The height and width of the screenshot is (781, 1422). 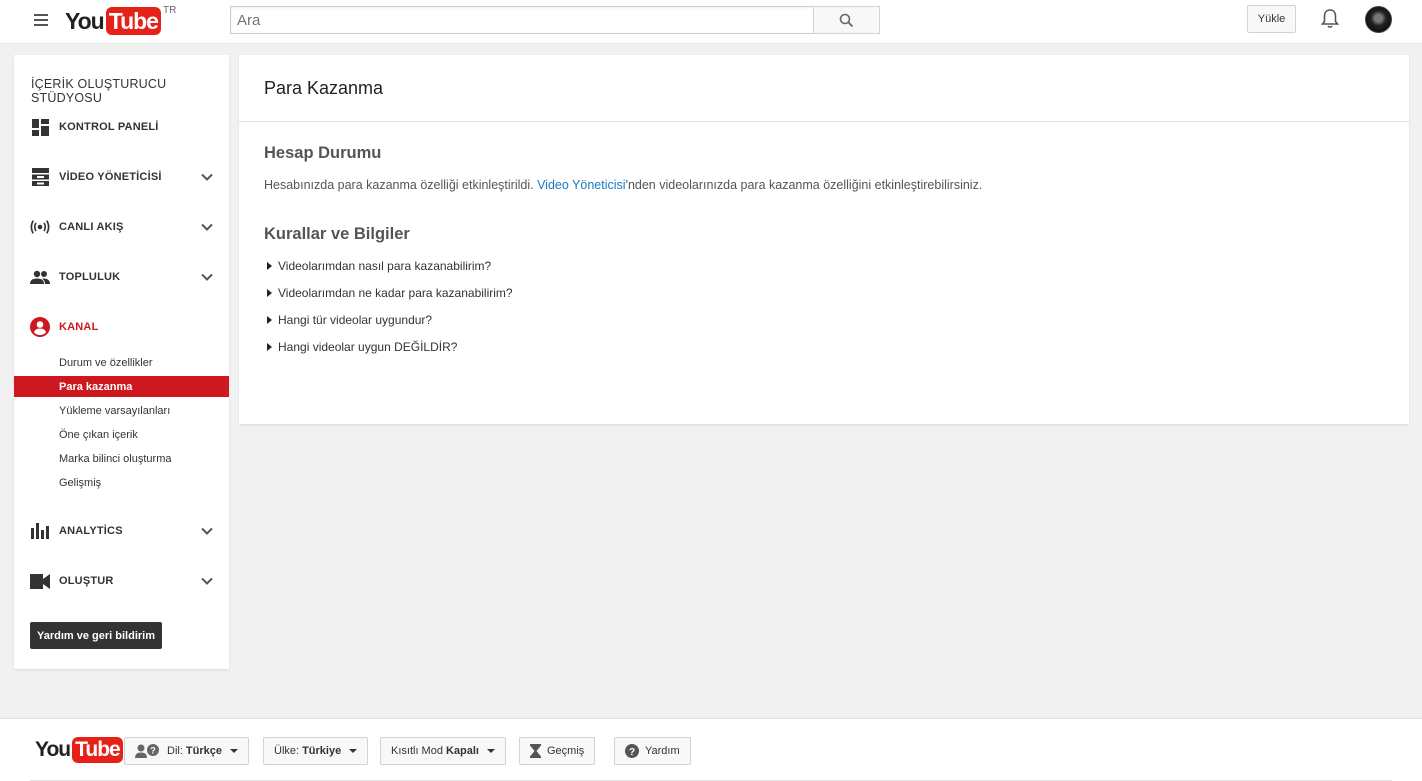 I want to click on faq-item: Videolarımdan nasıl para kazanabilirim?, so click(x=377, y=266).